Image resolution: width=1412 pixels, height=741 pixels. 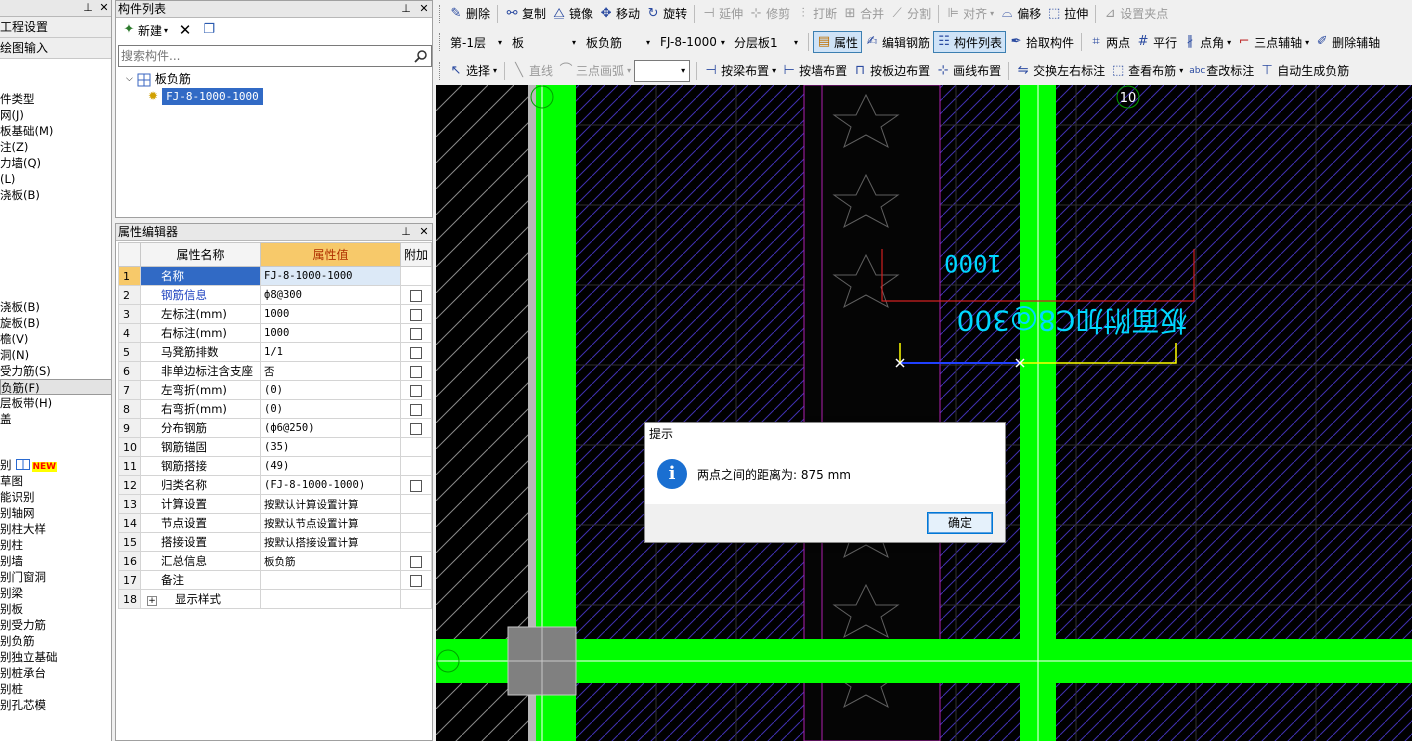 I want to click on property-row: 15 搭接设置 按默认搭接设置计算, so click(x=275, y=542).